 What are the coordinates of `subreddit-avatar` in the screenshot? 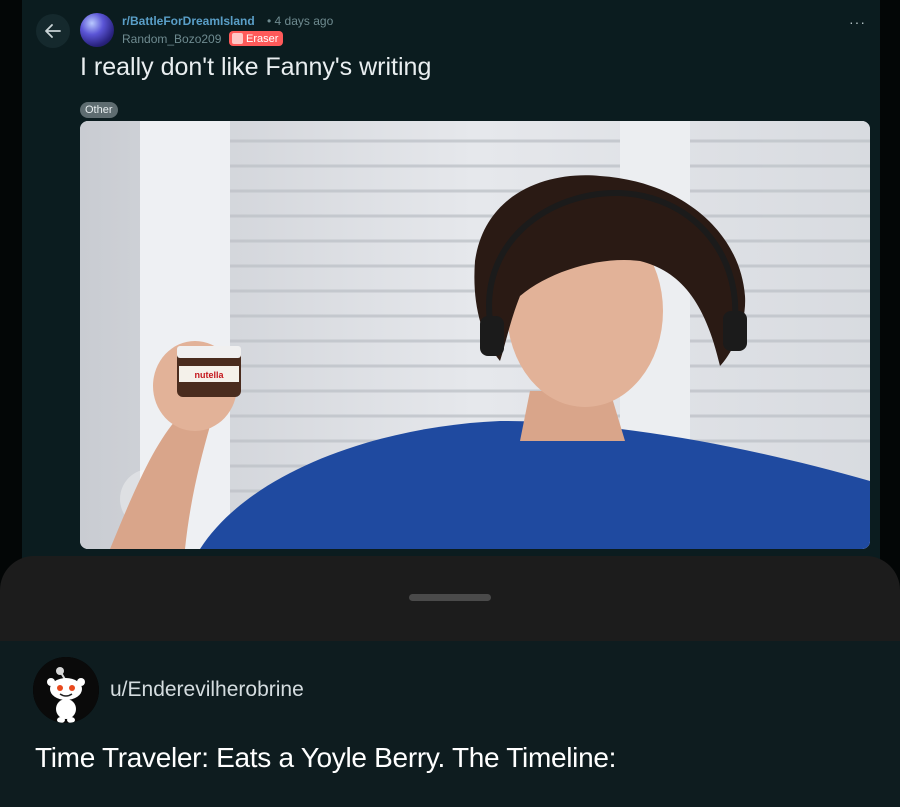 It's located at (97, 30).